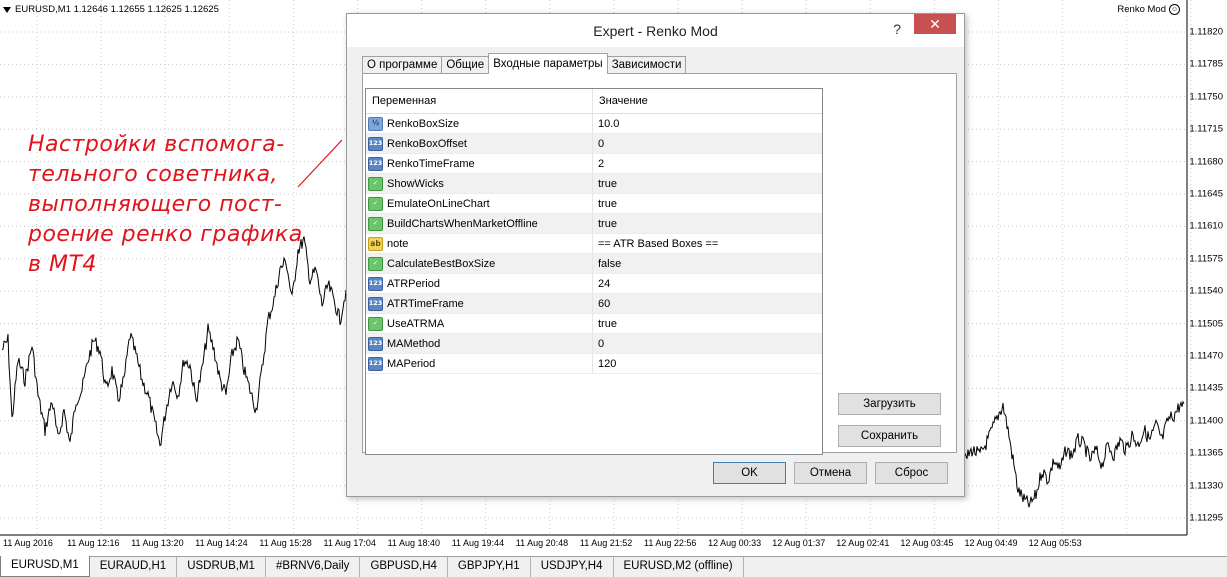 Image resolution: width=1227 pixels, height=577 pixels. Describe the element at coordinates (1206, 162) in the screenshot. I see `price-tick-label: 1.11680` at that location.